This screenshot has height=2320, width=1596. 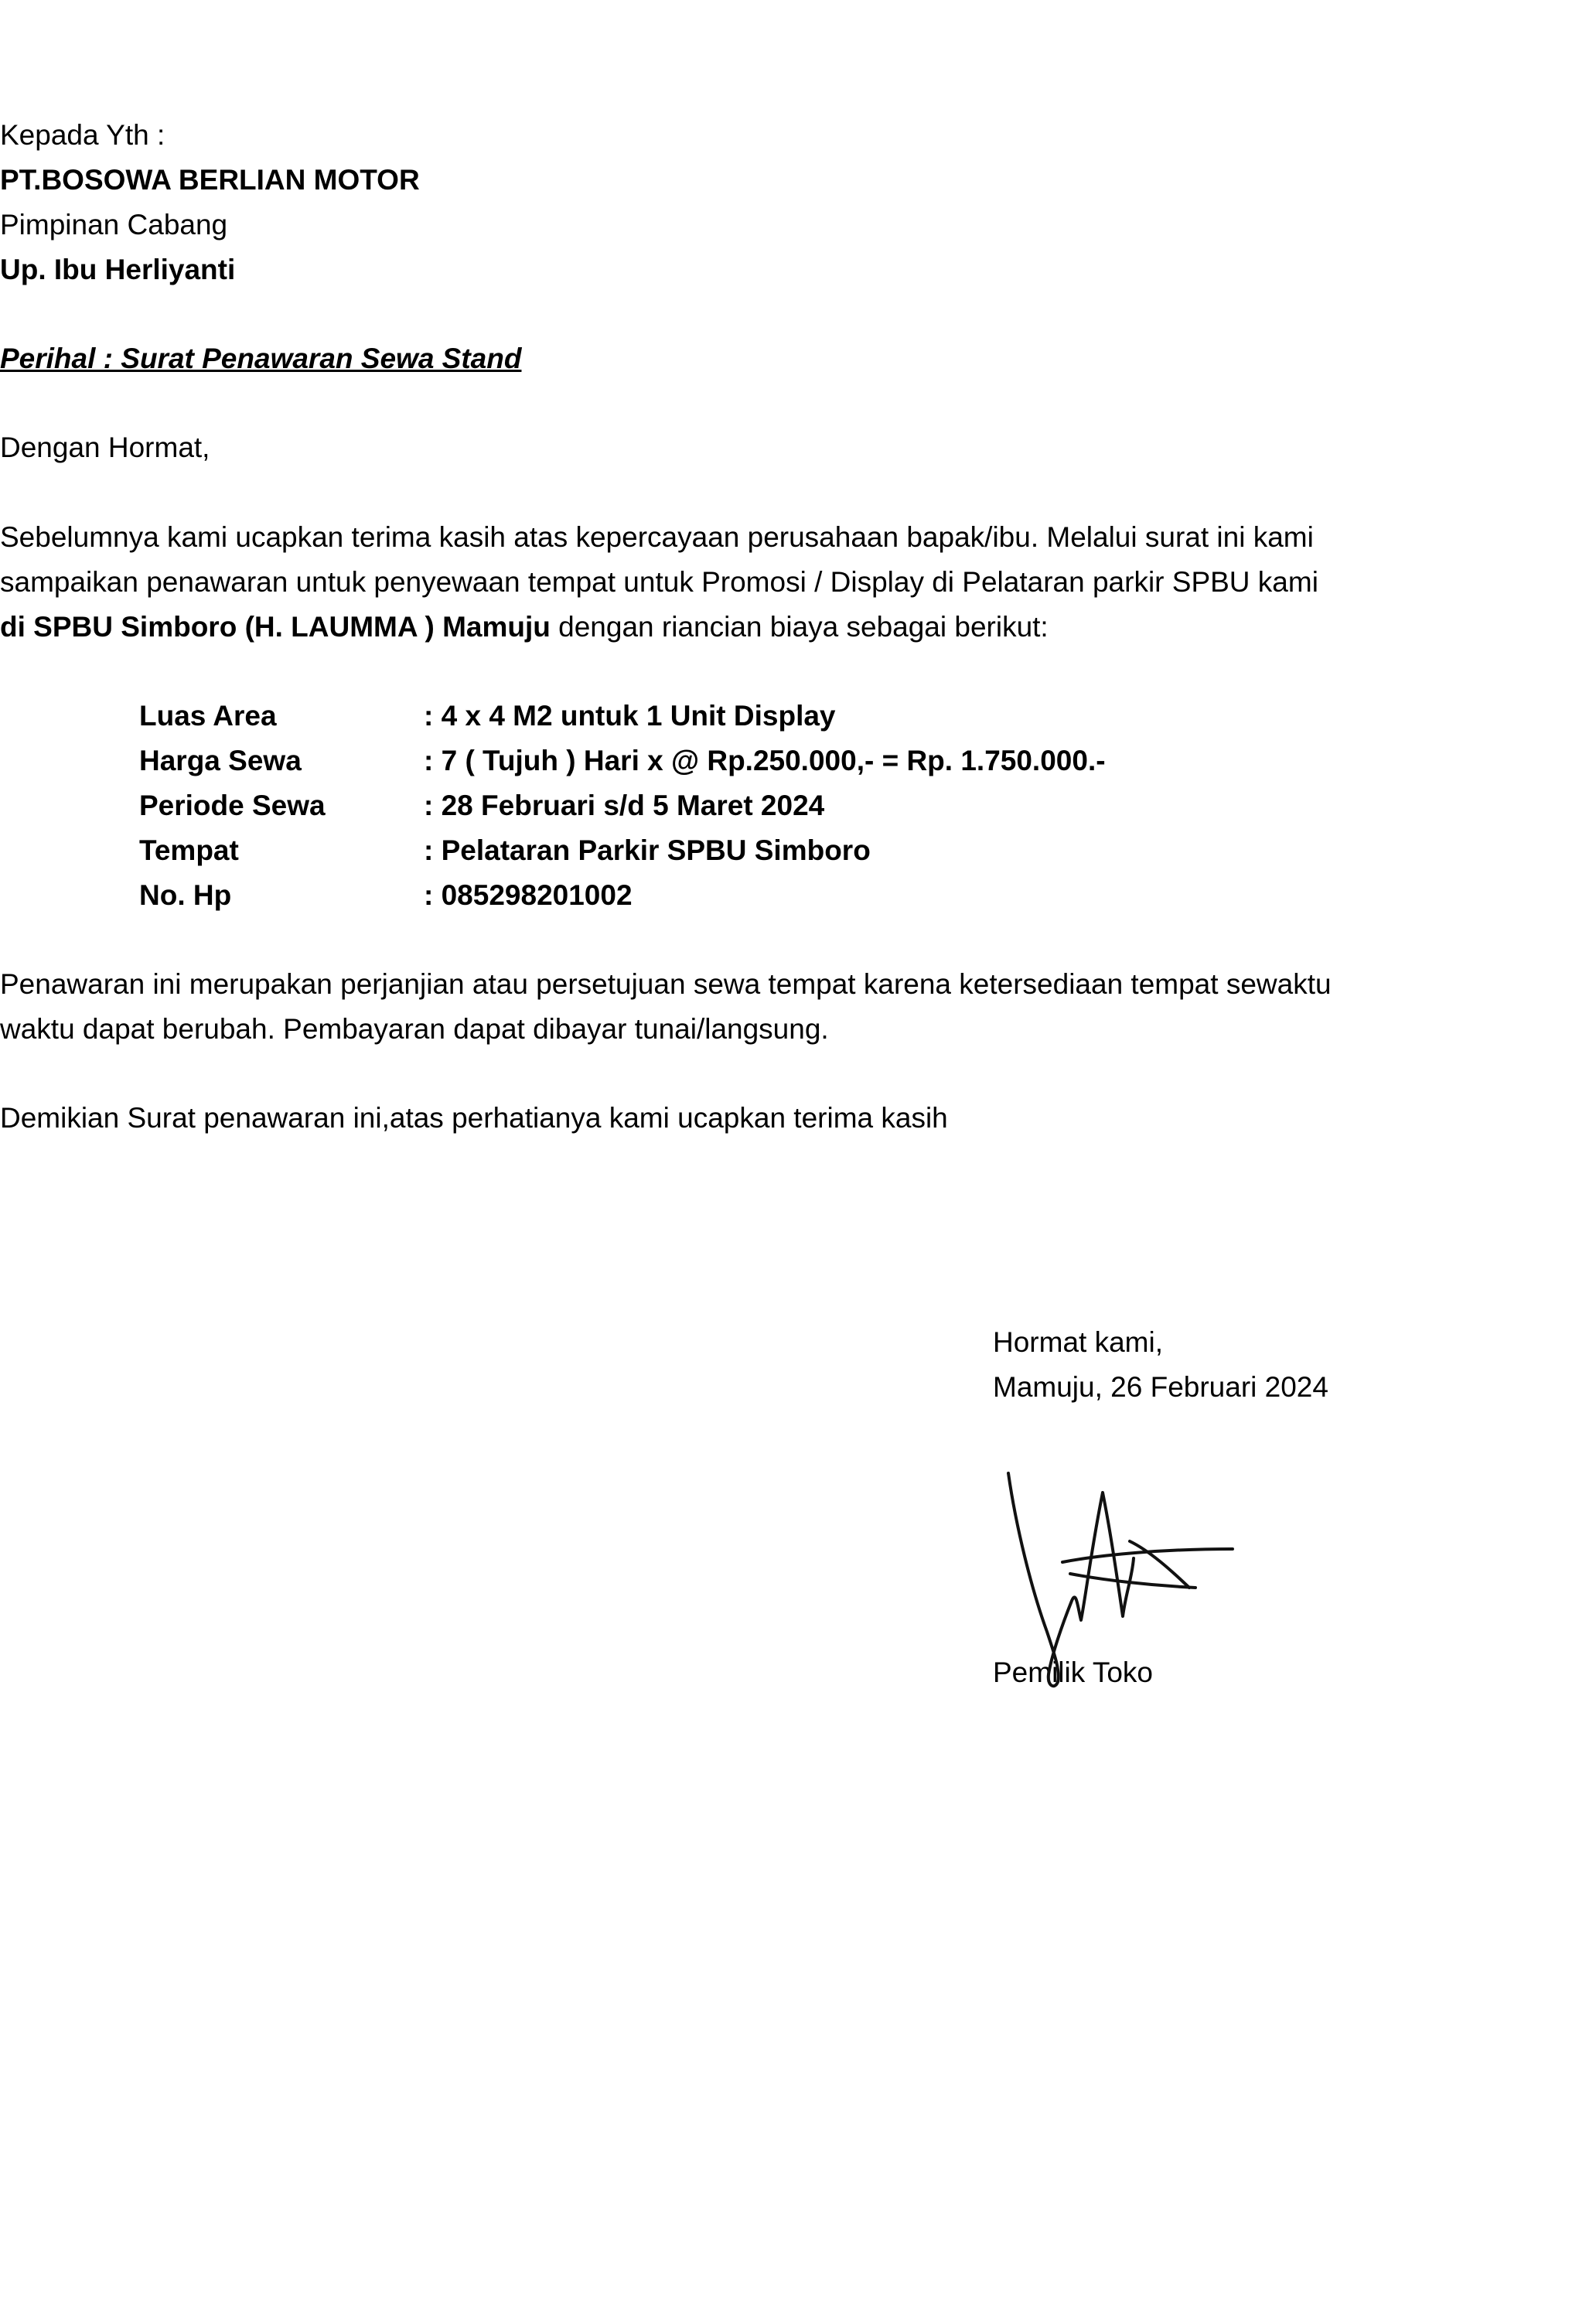 I want to click on recipient-position: Pimpinan Cabang, so click(x=114, y=225).